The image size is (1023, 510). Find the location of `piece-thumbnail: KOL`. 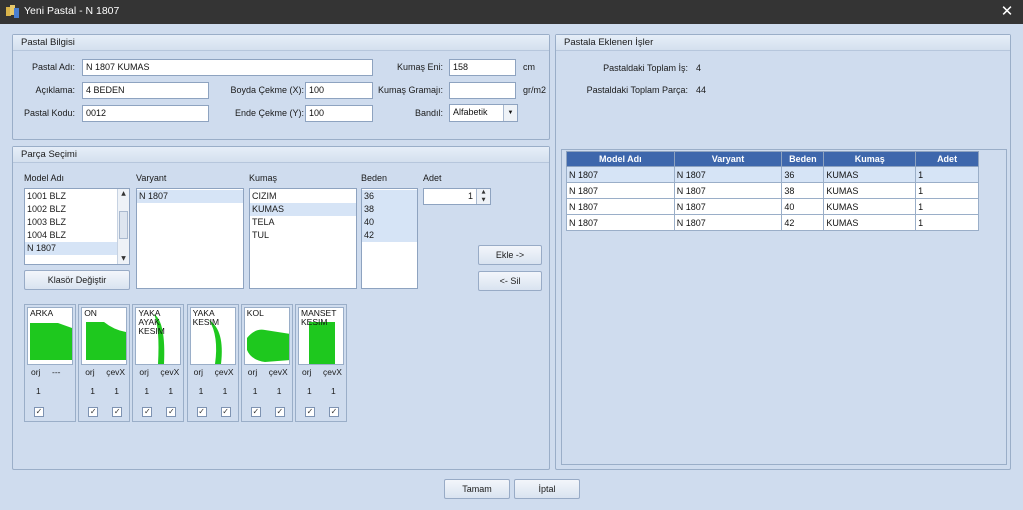

piece-thumbnail: KOL is located at coordinates (266, 336).